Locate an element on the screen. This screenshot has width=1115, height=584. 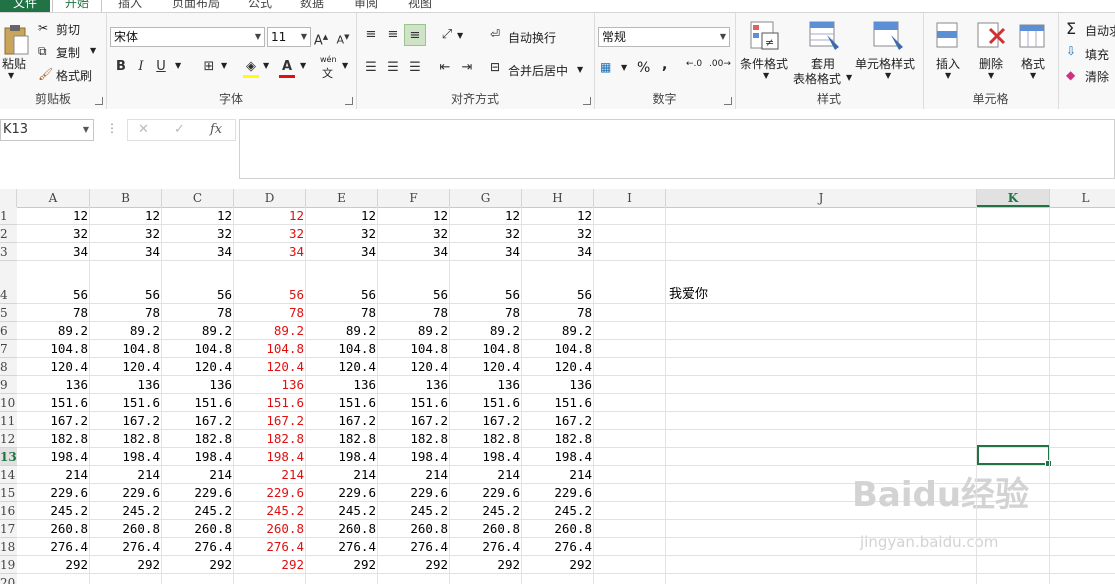
row-header-5: 5 is located at coordinates (8, 313).